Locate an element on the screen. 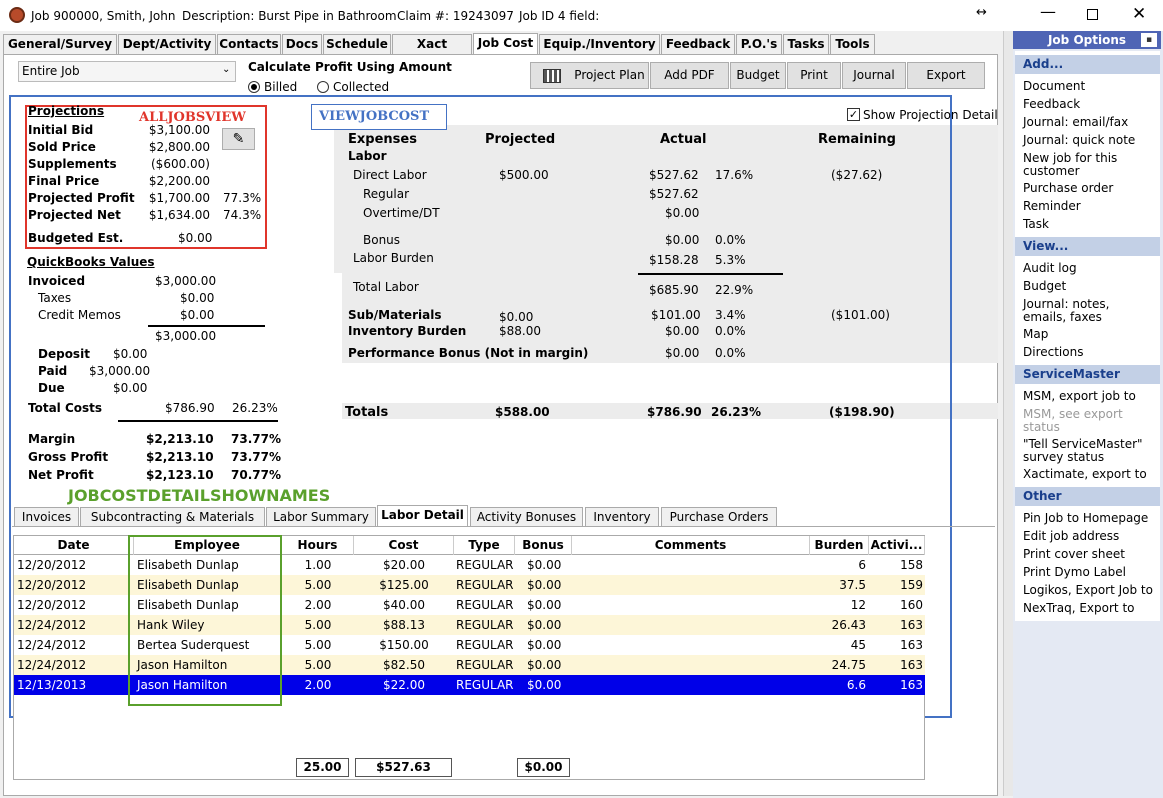 The image size is (1163, 798). minimize-button: — is located at coordinates (1048, 11).